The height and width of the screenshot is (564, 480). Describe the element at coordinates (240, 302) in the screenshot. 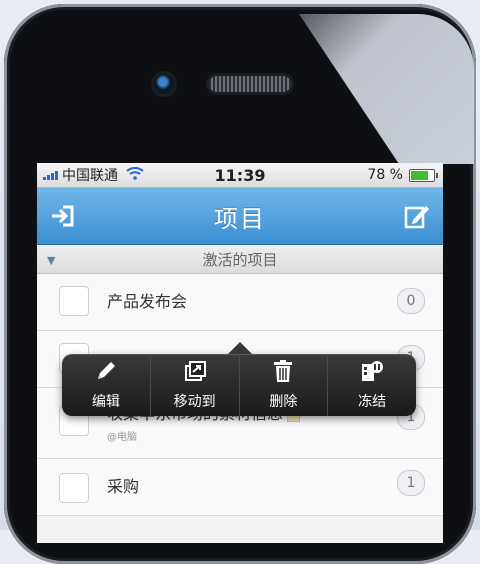

I see `list-item: 产品发布会 0` at that location.